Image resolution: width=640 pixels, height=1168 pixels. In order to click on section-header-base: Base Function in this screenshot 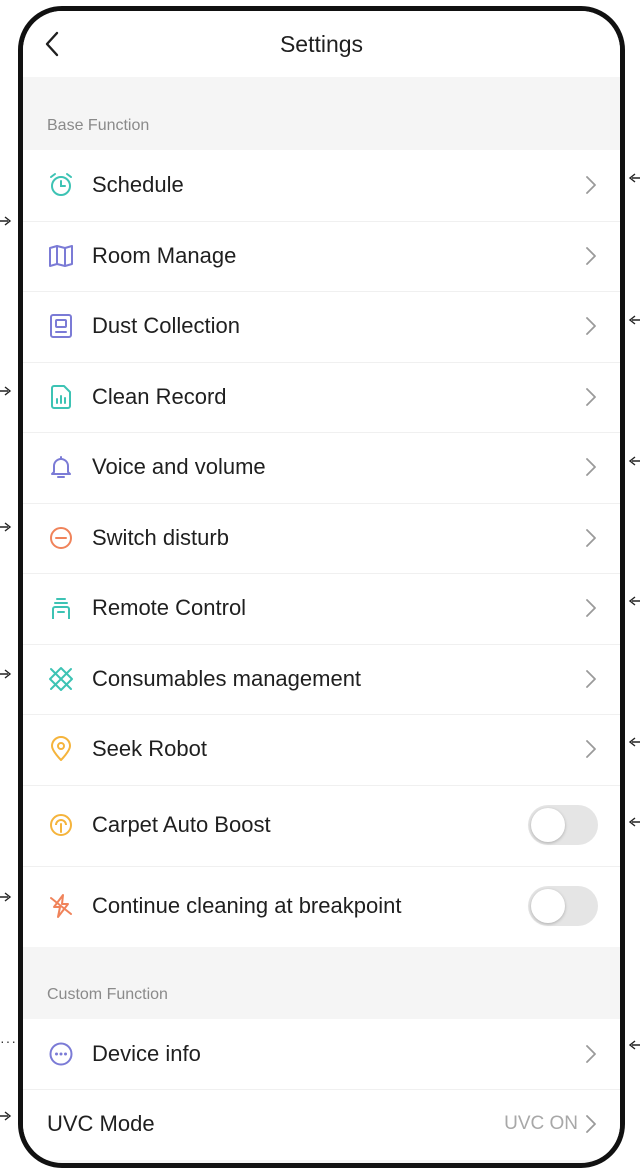, I will do `click(98, 125)`.